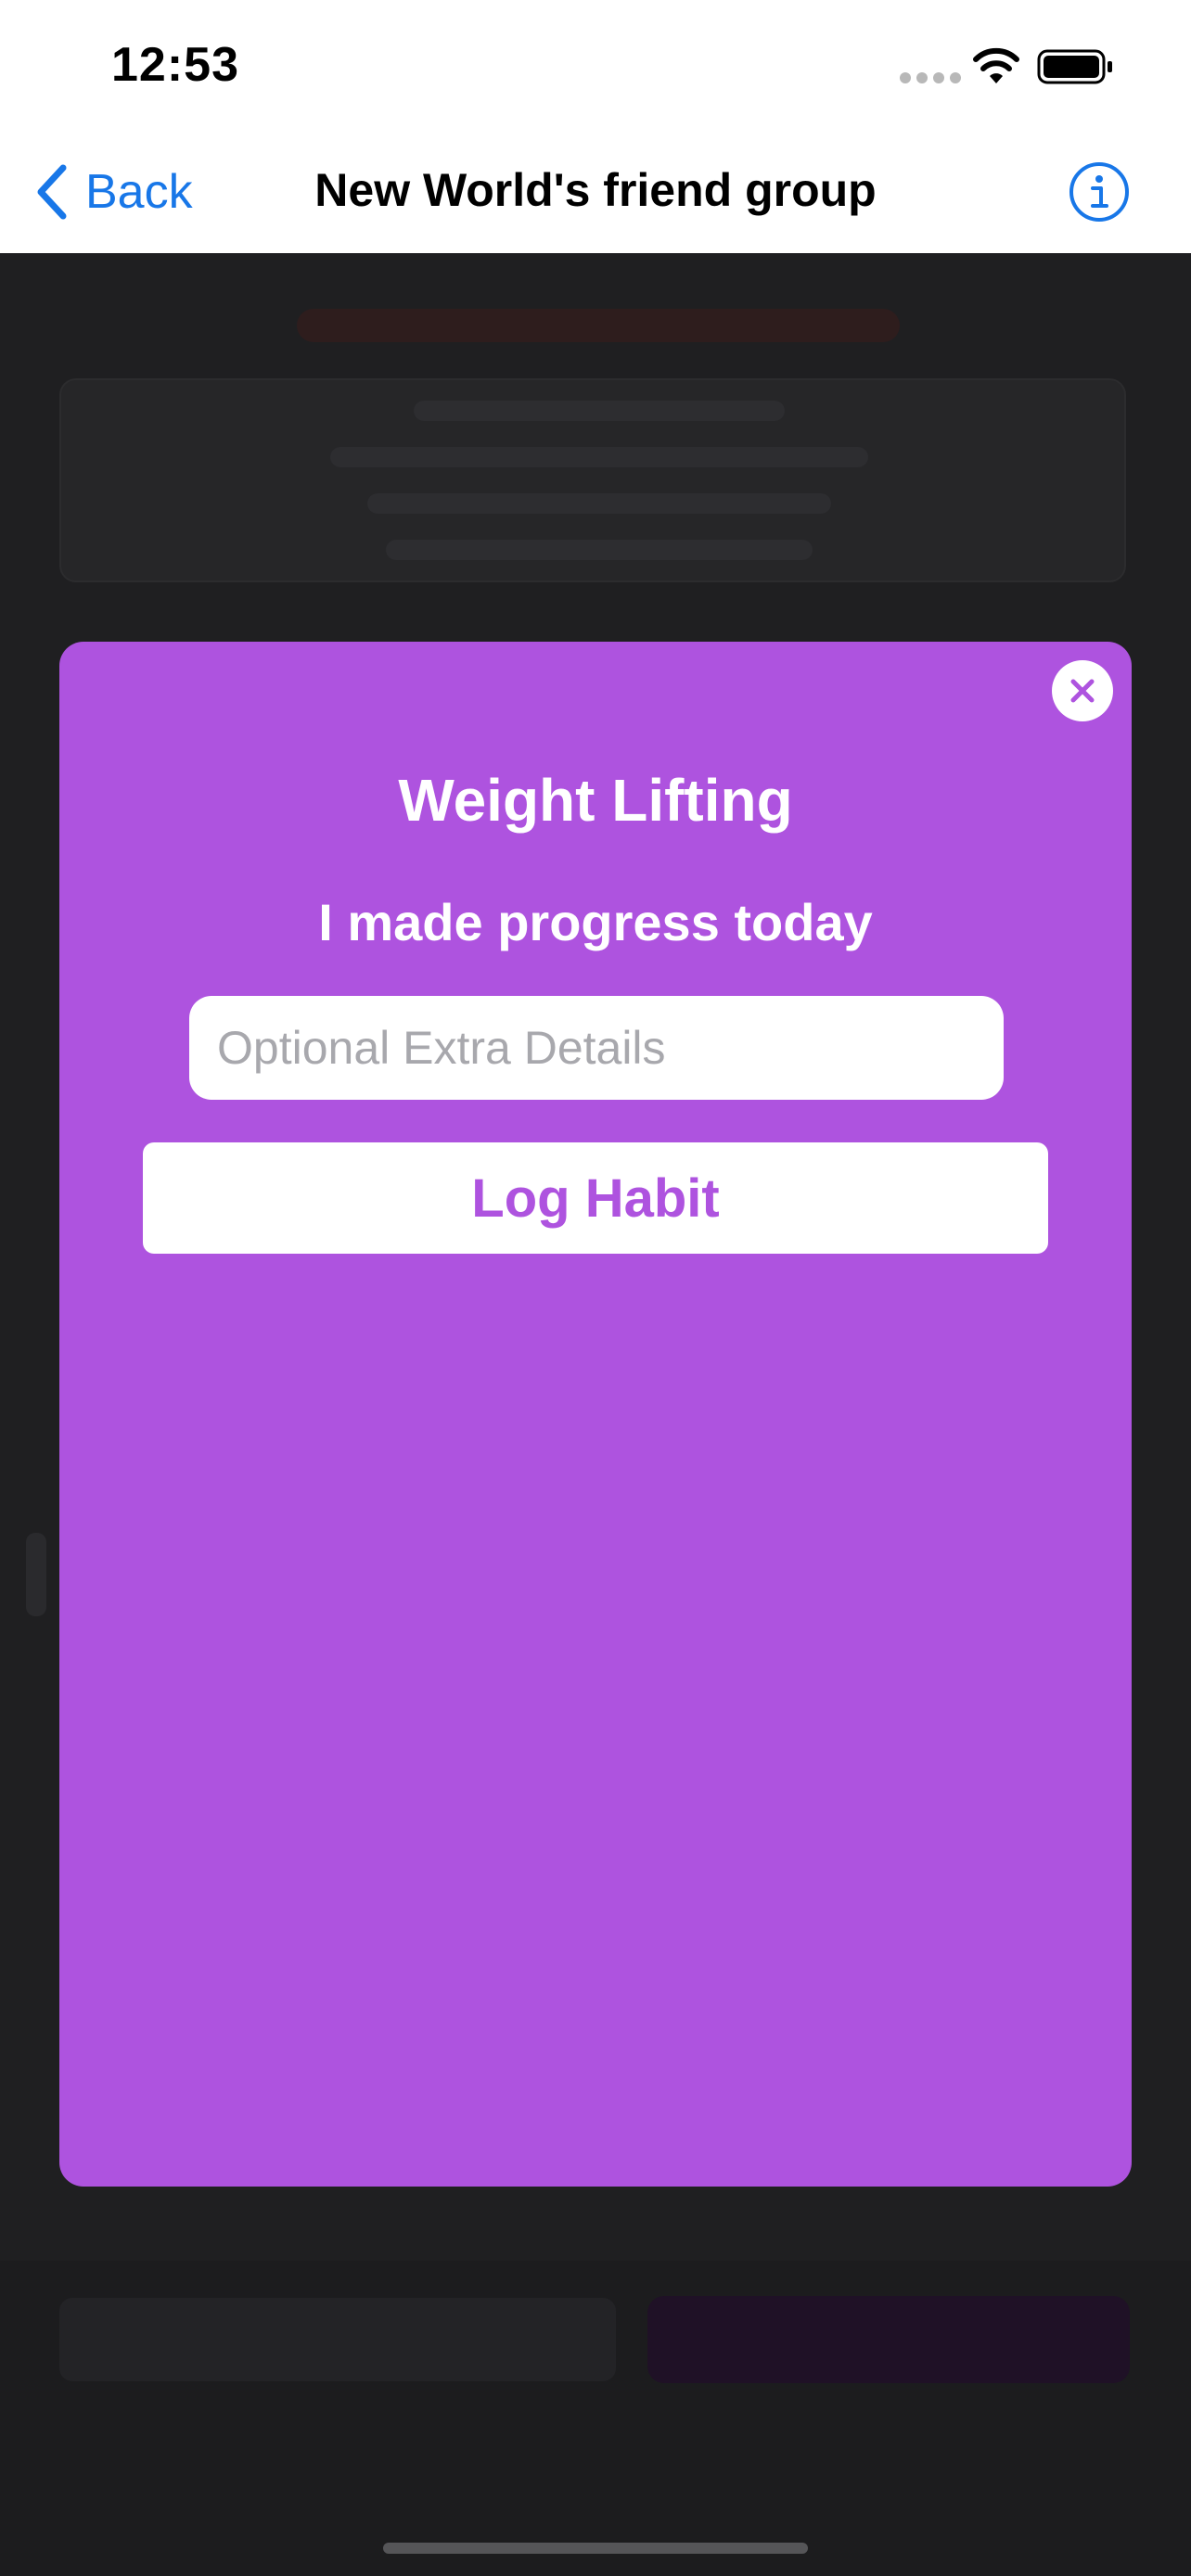 Image resolution: width=1191 pixels, height=2576 pixels. Describe the element at coordinates (931, 77) in the screenshot. I see `signal-icon` at that location.